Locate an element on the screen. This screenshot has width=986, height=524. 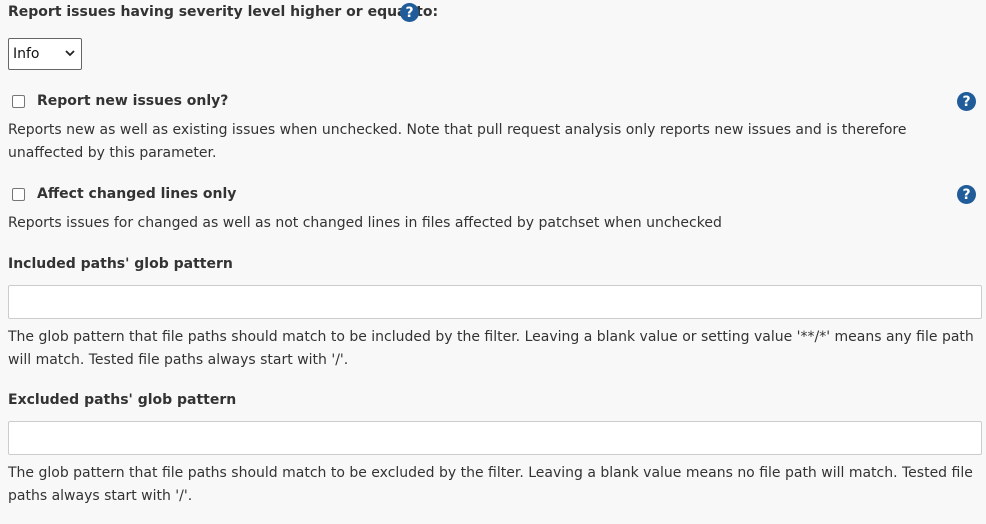
severity-help-icon: ? is located at coordinates (409, 12).